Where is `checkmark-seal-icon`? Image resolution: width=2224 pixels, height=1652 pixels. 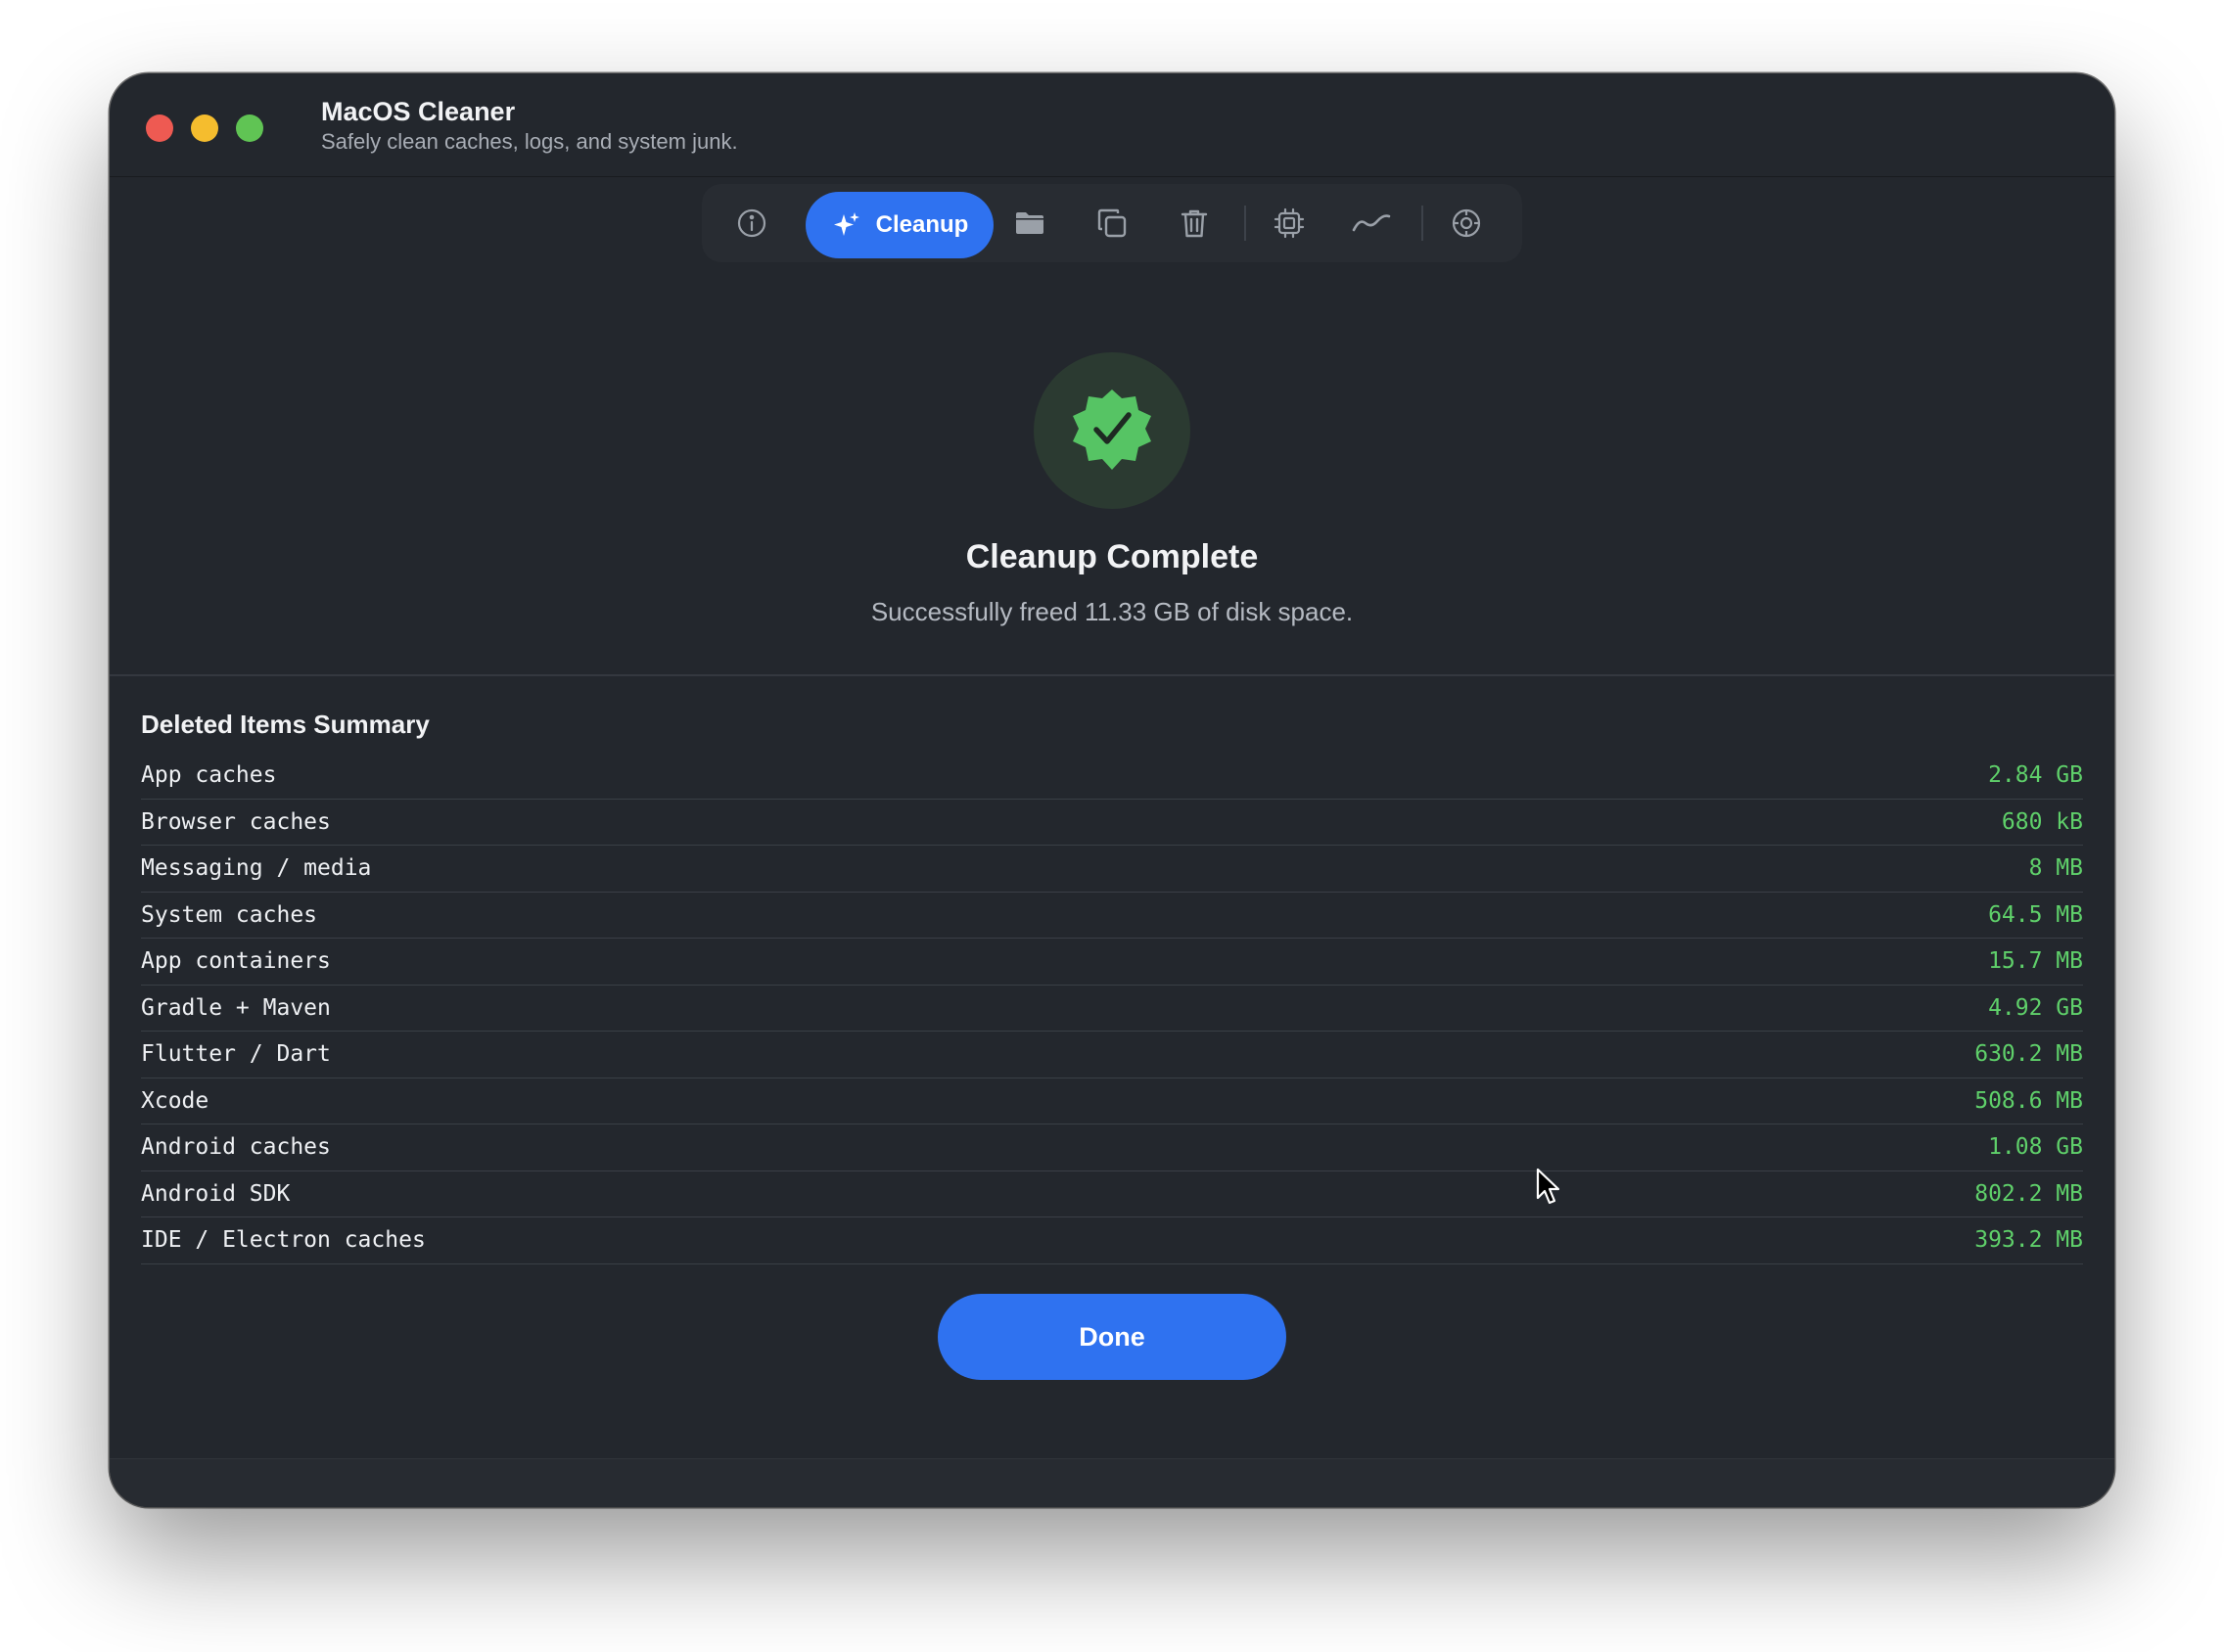 checkmark-seal-icon is located at coordinates (1112, 430).